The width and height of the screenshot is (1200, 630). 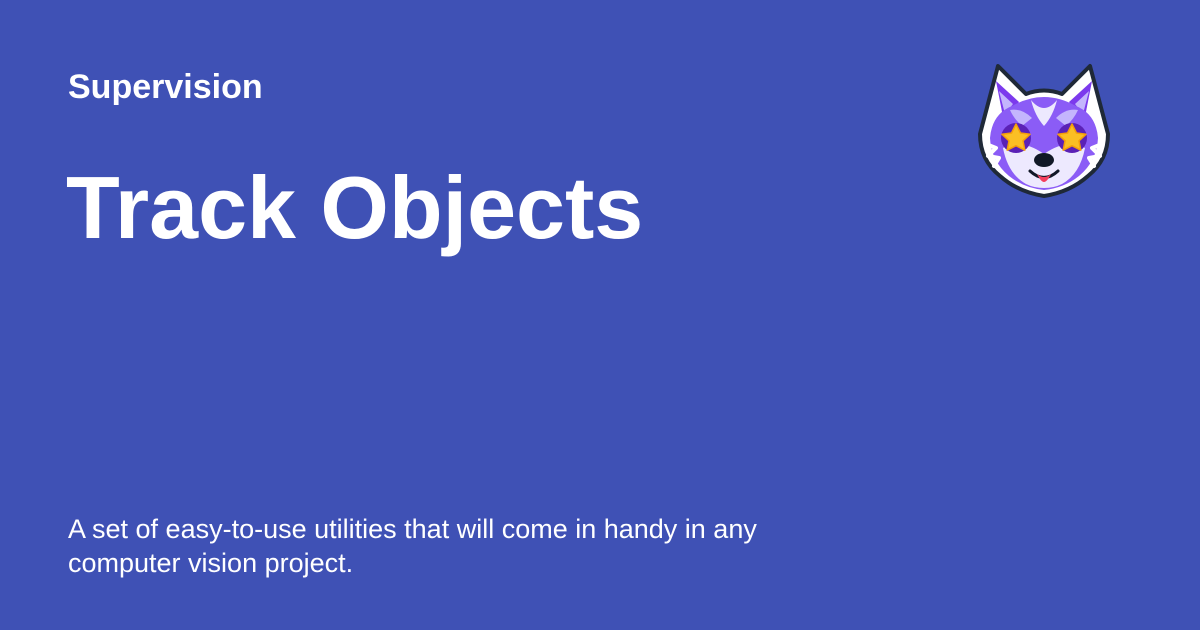 What do you see at coordinates (165, 87) in the screenshot?
I see `site-name: Supervision` at bounding box center [165, 87].